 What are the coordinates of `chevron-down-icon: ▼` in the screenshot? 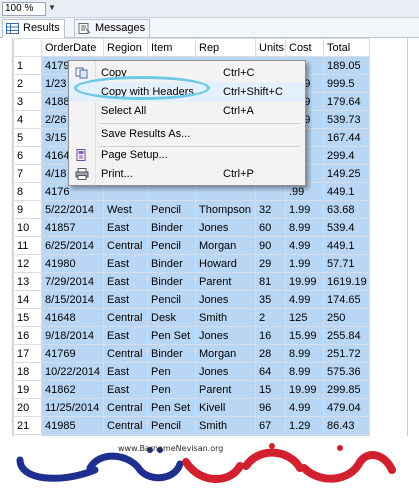 It's located at (52, 8).